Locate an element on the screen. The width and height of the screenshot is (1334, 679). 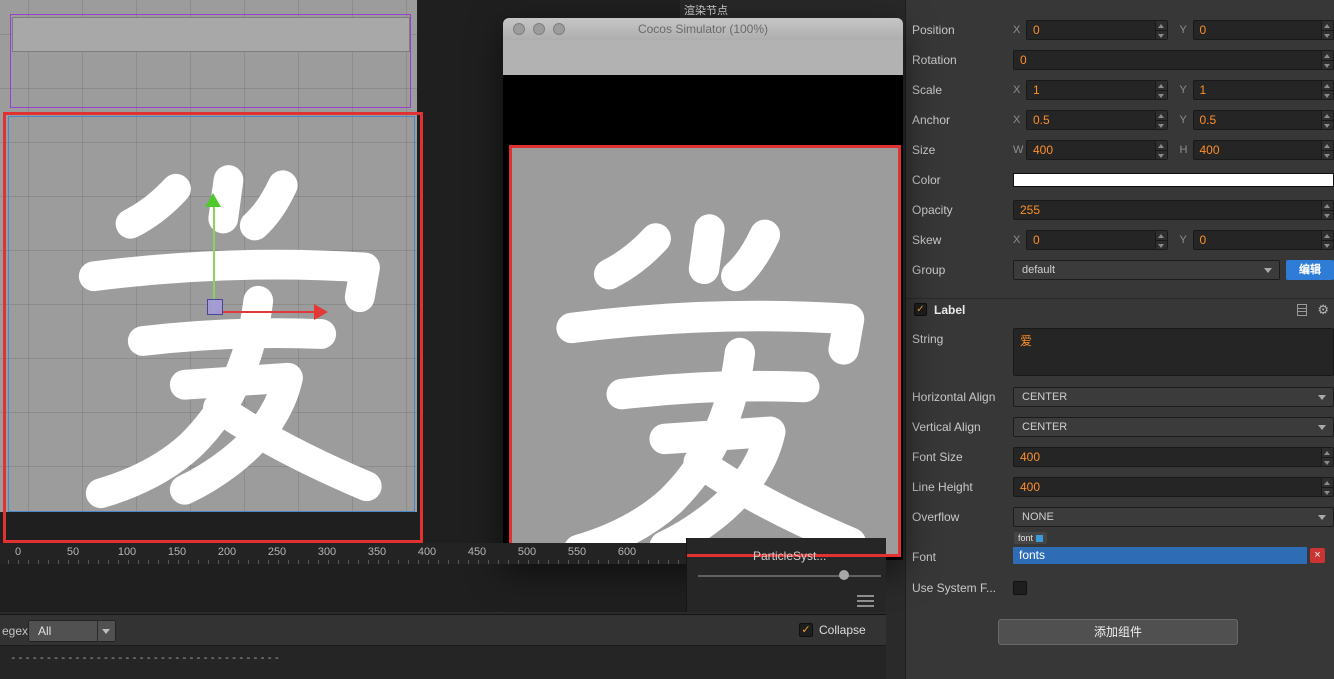
overflow-dropdown: NONE is located at coordinates (1173, 517).